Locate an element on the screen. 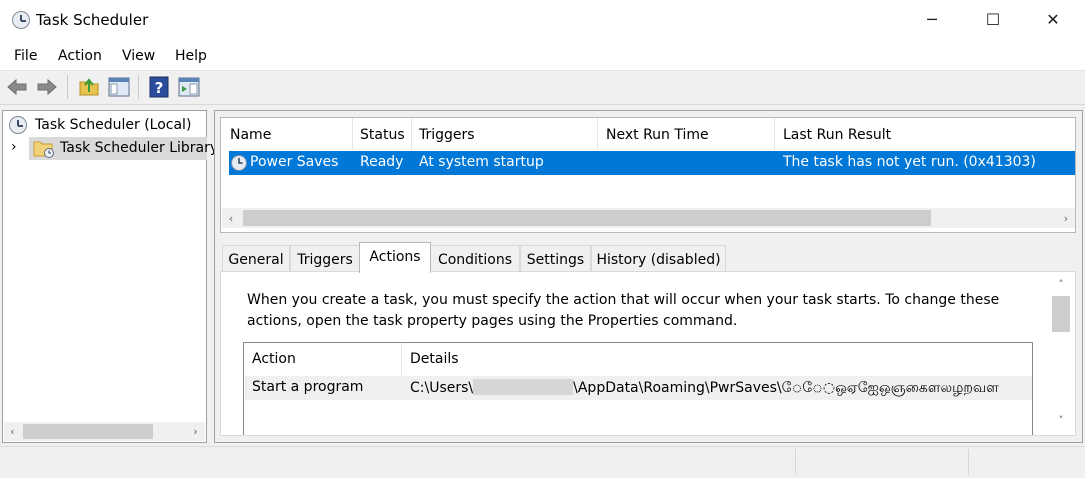  menu-bar: File Action View Help is located at coordinates (542, 56).